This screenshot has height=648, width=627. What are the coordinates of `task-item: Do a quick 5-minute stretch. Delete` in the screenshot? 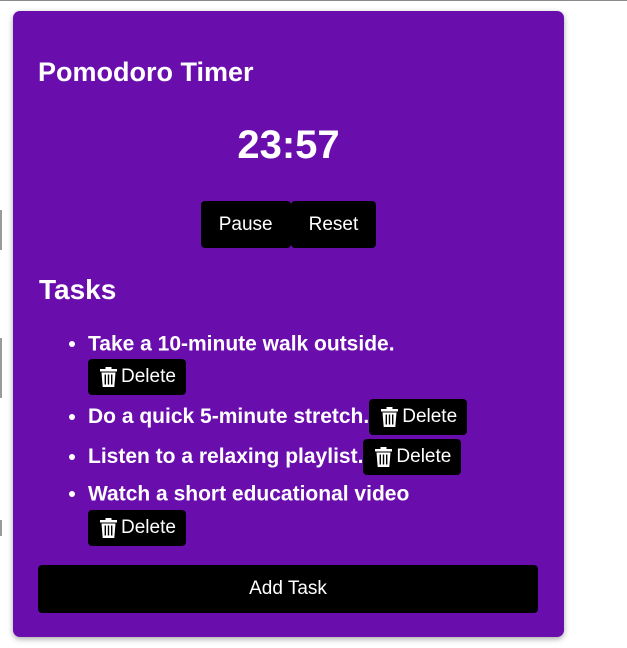 It's located at (313, 417).